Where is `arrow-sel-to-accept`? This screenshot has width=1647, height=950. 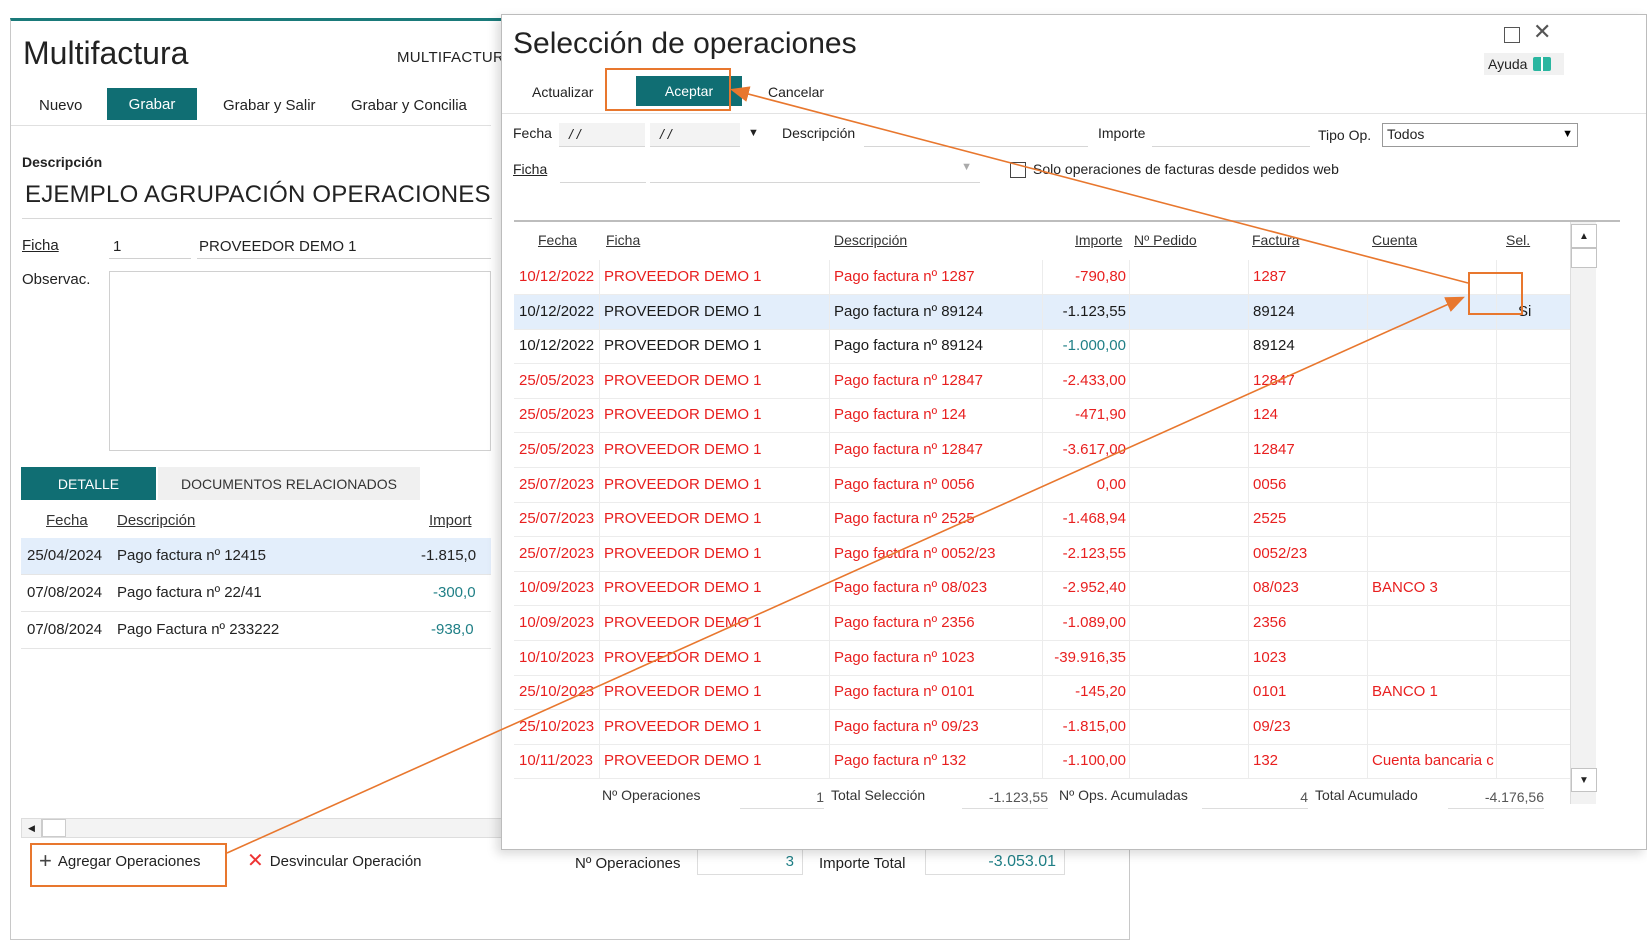 arrow-sel-to-accept is located at coordinates (1099, 185).